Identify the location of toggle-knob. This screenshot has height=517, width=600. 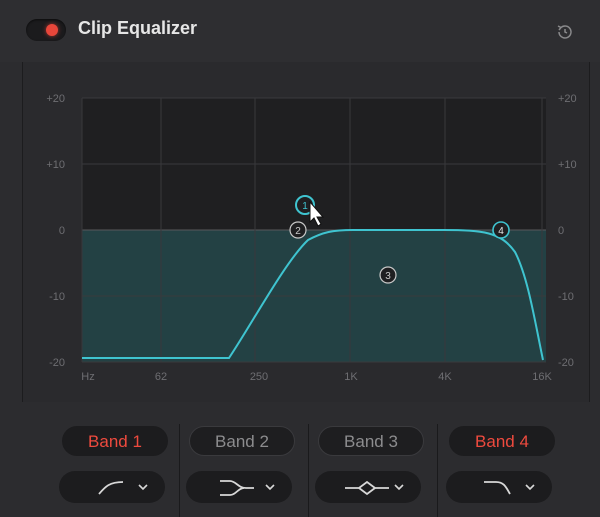
(52, 30).